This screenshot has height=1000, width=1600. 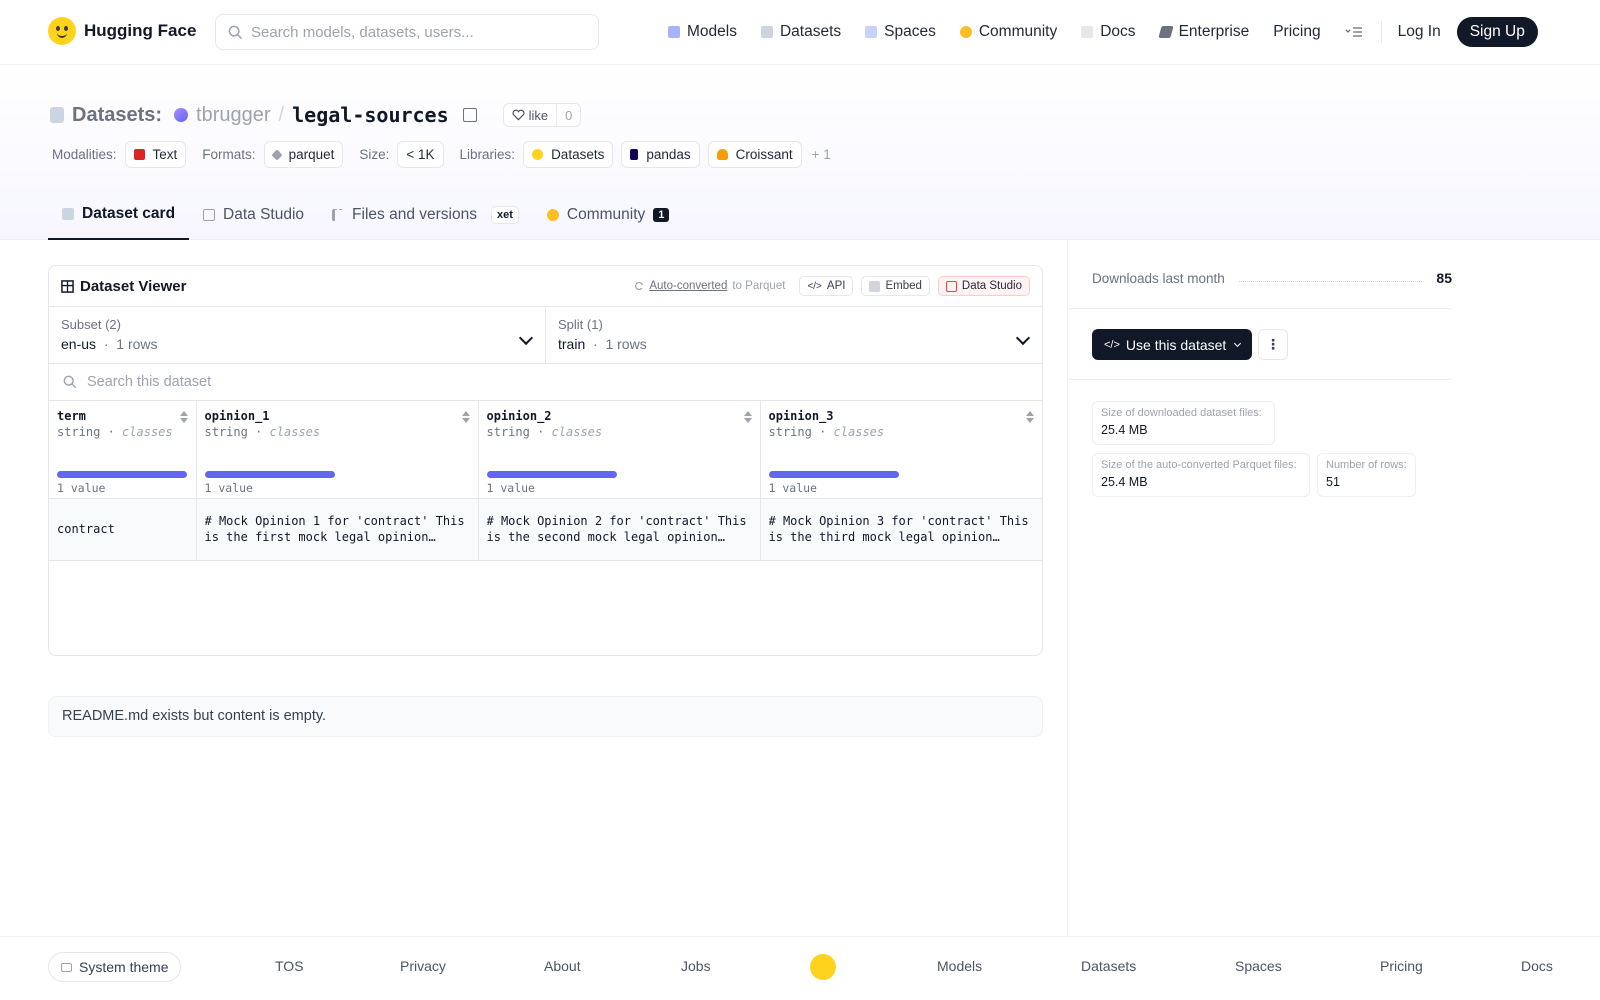 What do you see at coordinates (608, 214) in the screenshot?
I see `tab-community: Community 1` at bounding box center [608, 214].